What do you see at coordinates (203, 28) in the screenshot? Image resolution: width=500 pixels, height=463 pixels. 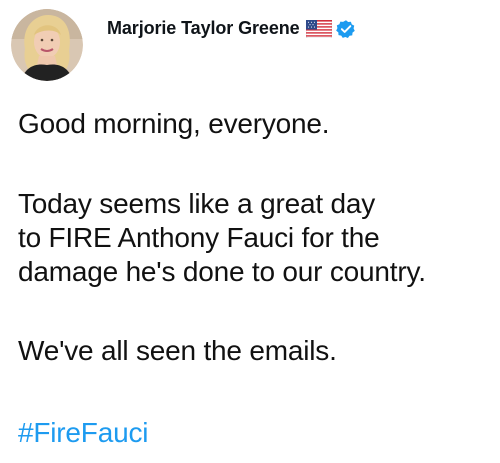 I see `author-display-name: Marjorie Taylor Greene` at bounding box center [203, 28].